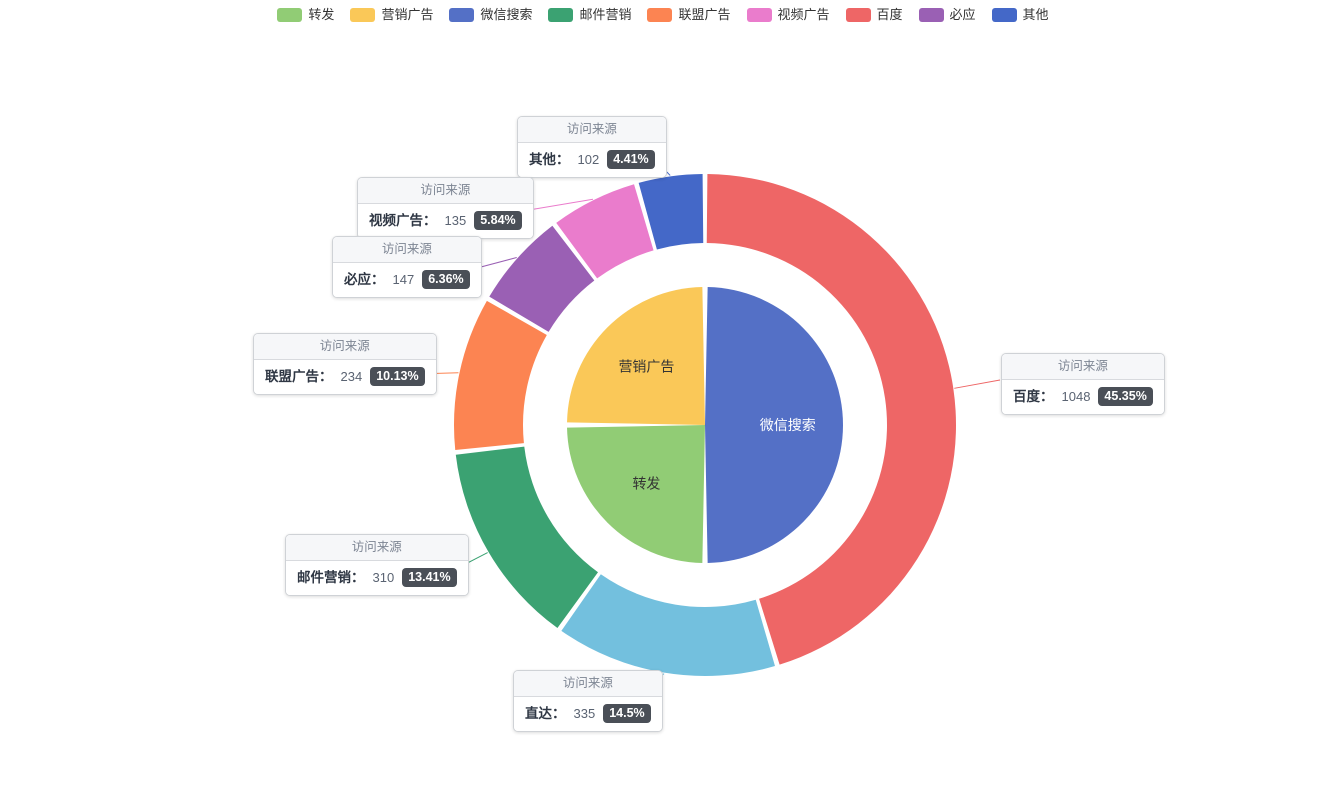 This screenshot has width=1326, height=798. Describe the element at coordinates (1076, 396) in the screenshot. I see `tooltip-value: 1048` at that location.